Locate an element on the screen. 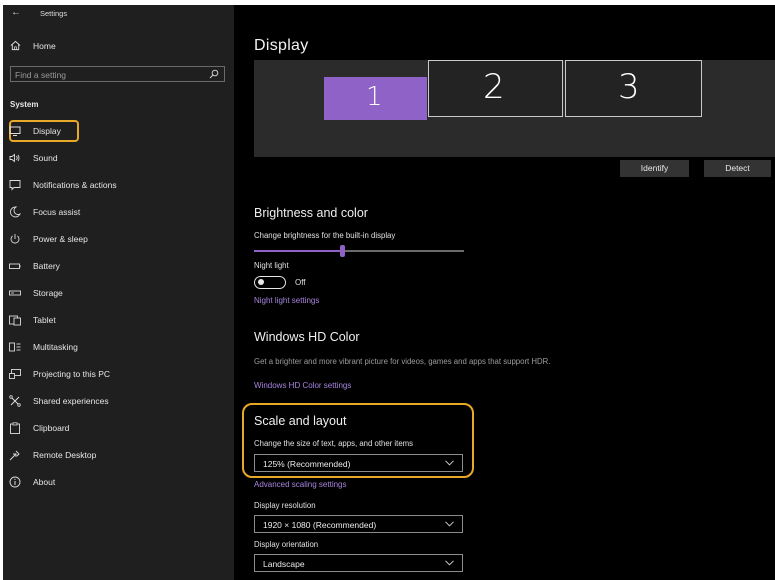 The height and width of the screenshot is (580, 775). monitor-2: 2 is located at coordinates (495, 88).